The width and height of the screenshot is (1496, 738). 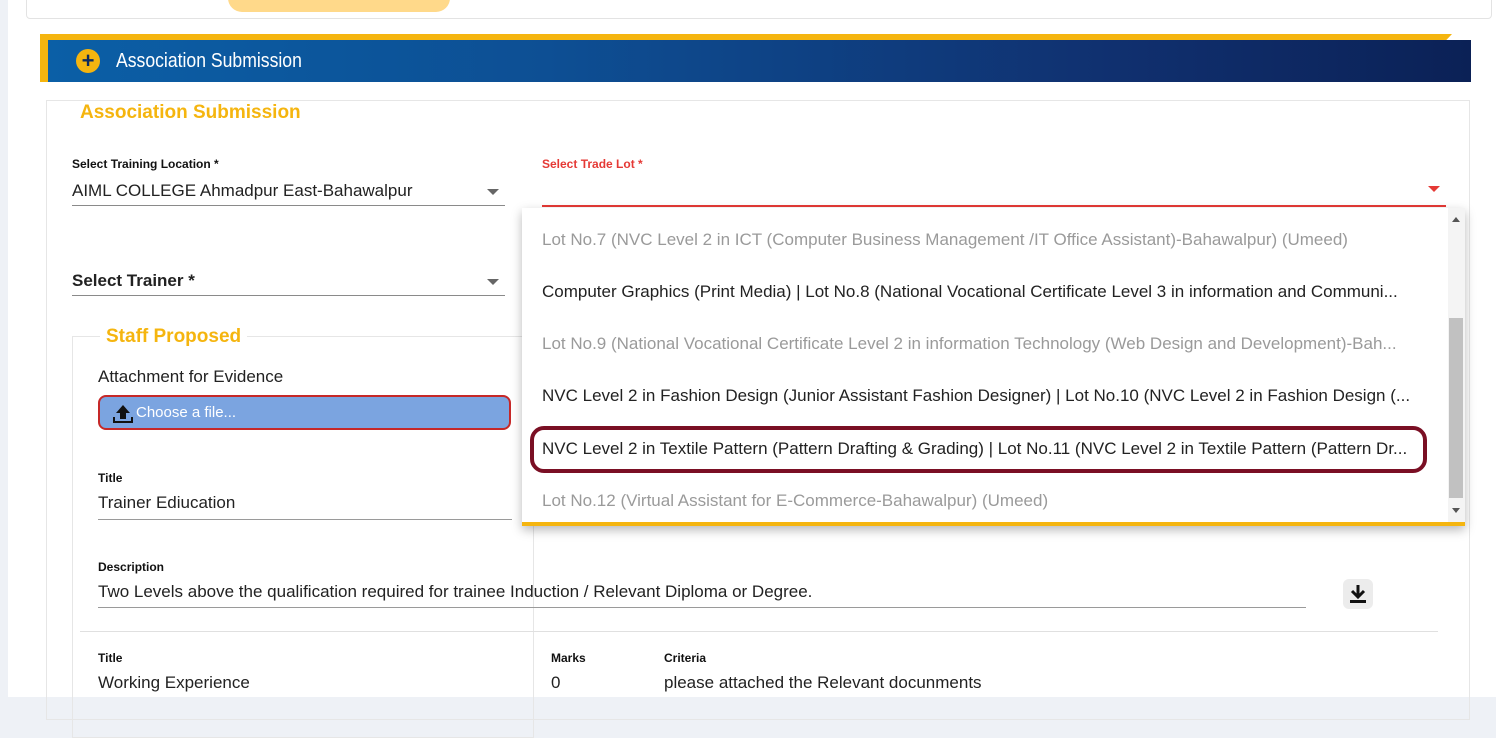 I want to click on criteria-label: Criteria, so click(x=685, y=658).